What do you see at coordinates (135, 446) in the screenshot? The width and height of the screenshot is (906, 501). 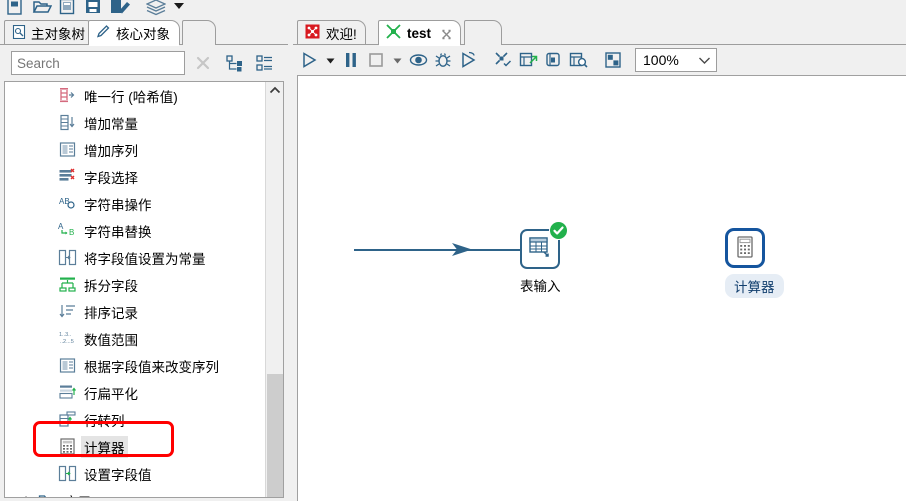 I see `tree-item-calculator: 计算器` at bounding box center [135, 446].